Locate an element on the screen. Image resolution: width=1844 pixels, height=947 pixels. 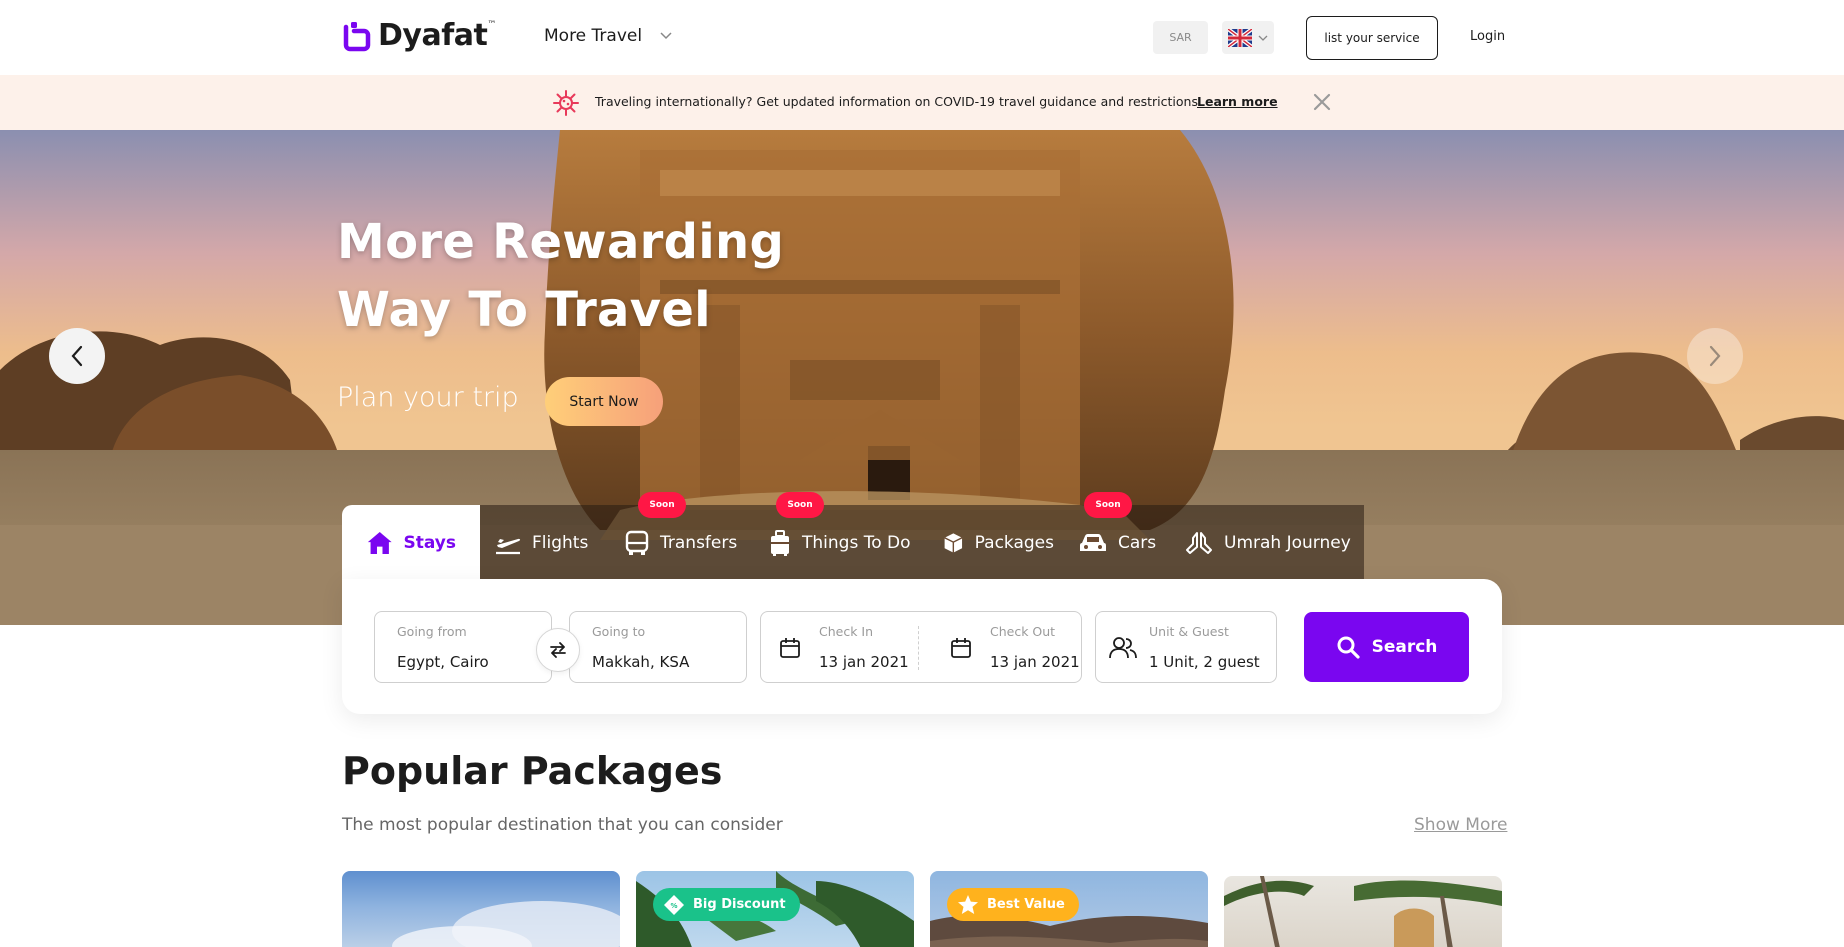
badge-label: Big Discount is located at coordinates (739, 904).